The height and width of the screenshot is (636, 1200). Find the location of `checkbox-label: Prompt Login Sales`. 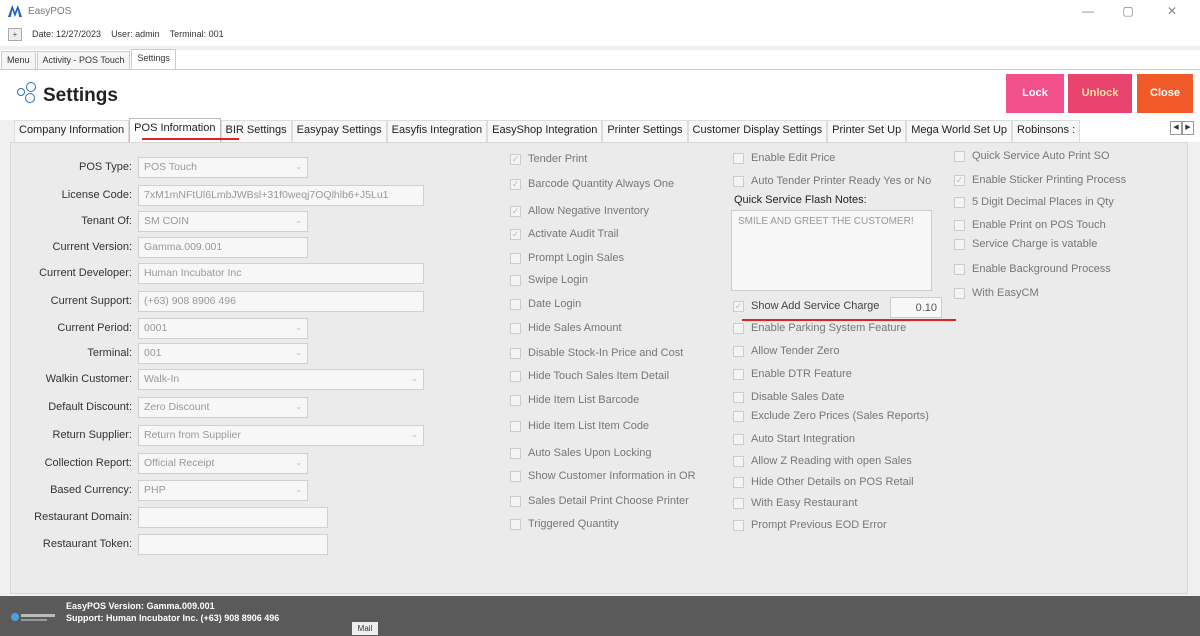

checkbox-label: Prompt Login Sales is located at coordinates (576, 258).